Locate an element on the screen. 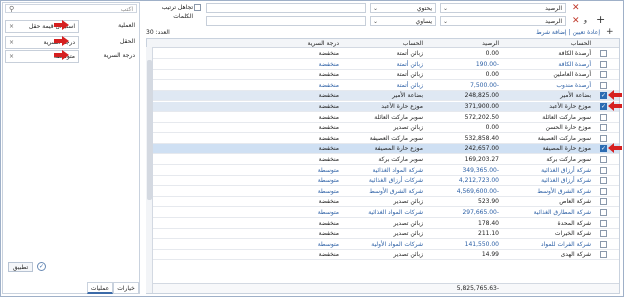 The height and width of the screenshot is (297, 624). table-row: شركة الخيرات 211.10 زبائن تصدير منخفضة is located at coordinates (383, 234).